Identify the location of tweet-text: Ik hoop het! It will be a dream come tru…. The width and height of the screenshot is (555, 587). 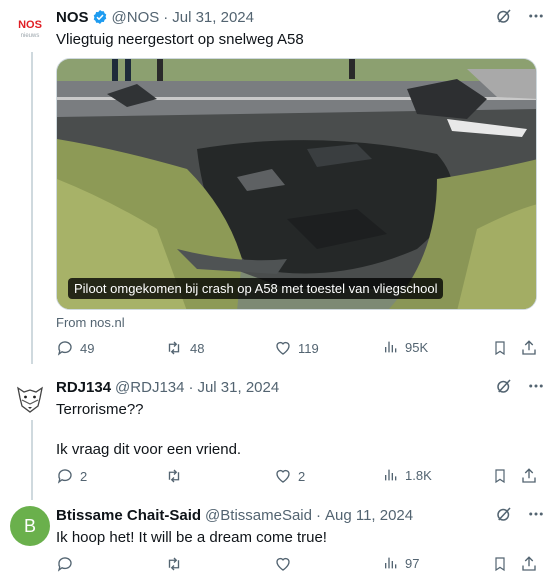
(191, 537).